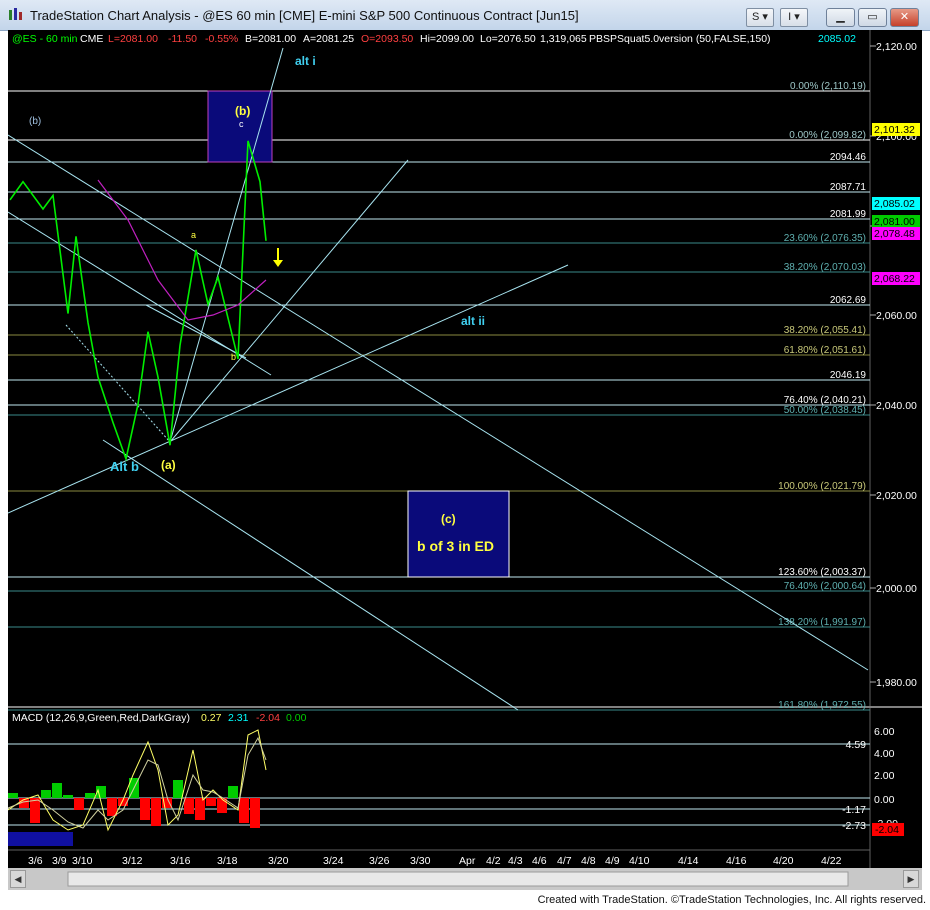 This screenshot has width=930, height=910. Describe the element at coordinates (101, 718) in the screenshot. I see `macd-label: MACD (12,26,9,Green,Red,DarkGray)` at that location.